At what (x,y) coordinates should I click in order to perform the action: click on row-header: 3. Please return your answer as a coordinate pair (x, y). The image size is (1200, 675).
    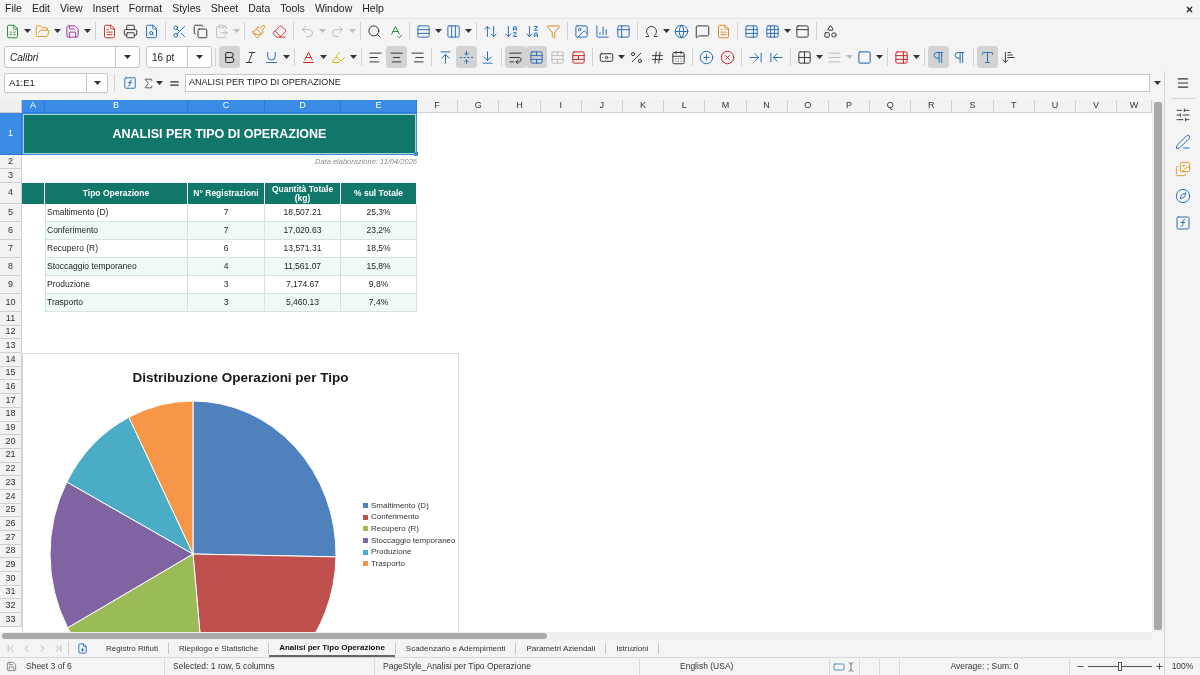
    Looking at the image, I should click on (11, 176).